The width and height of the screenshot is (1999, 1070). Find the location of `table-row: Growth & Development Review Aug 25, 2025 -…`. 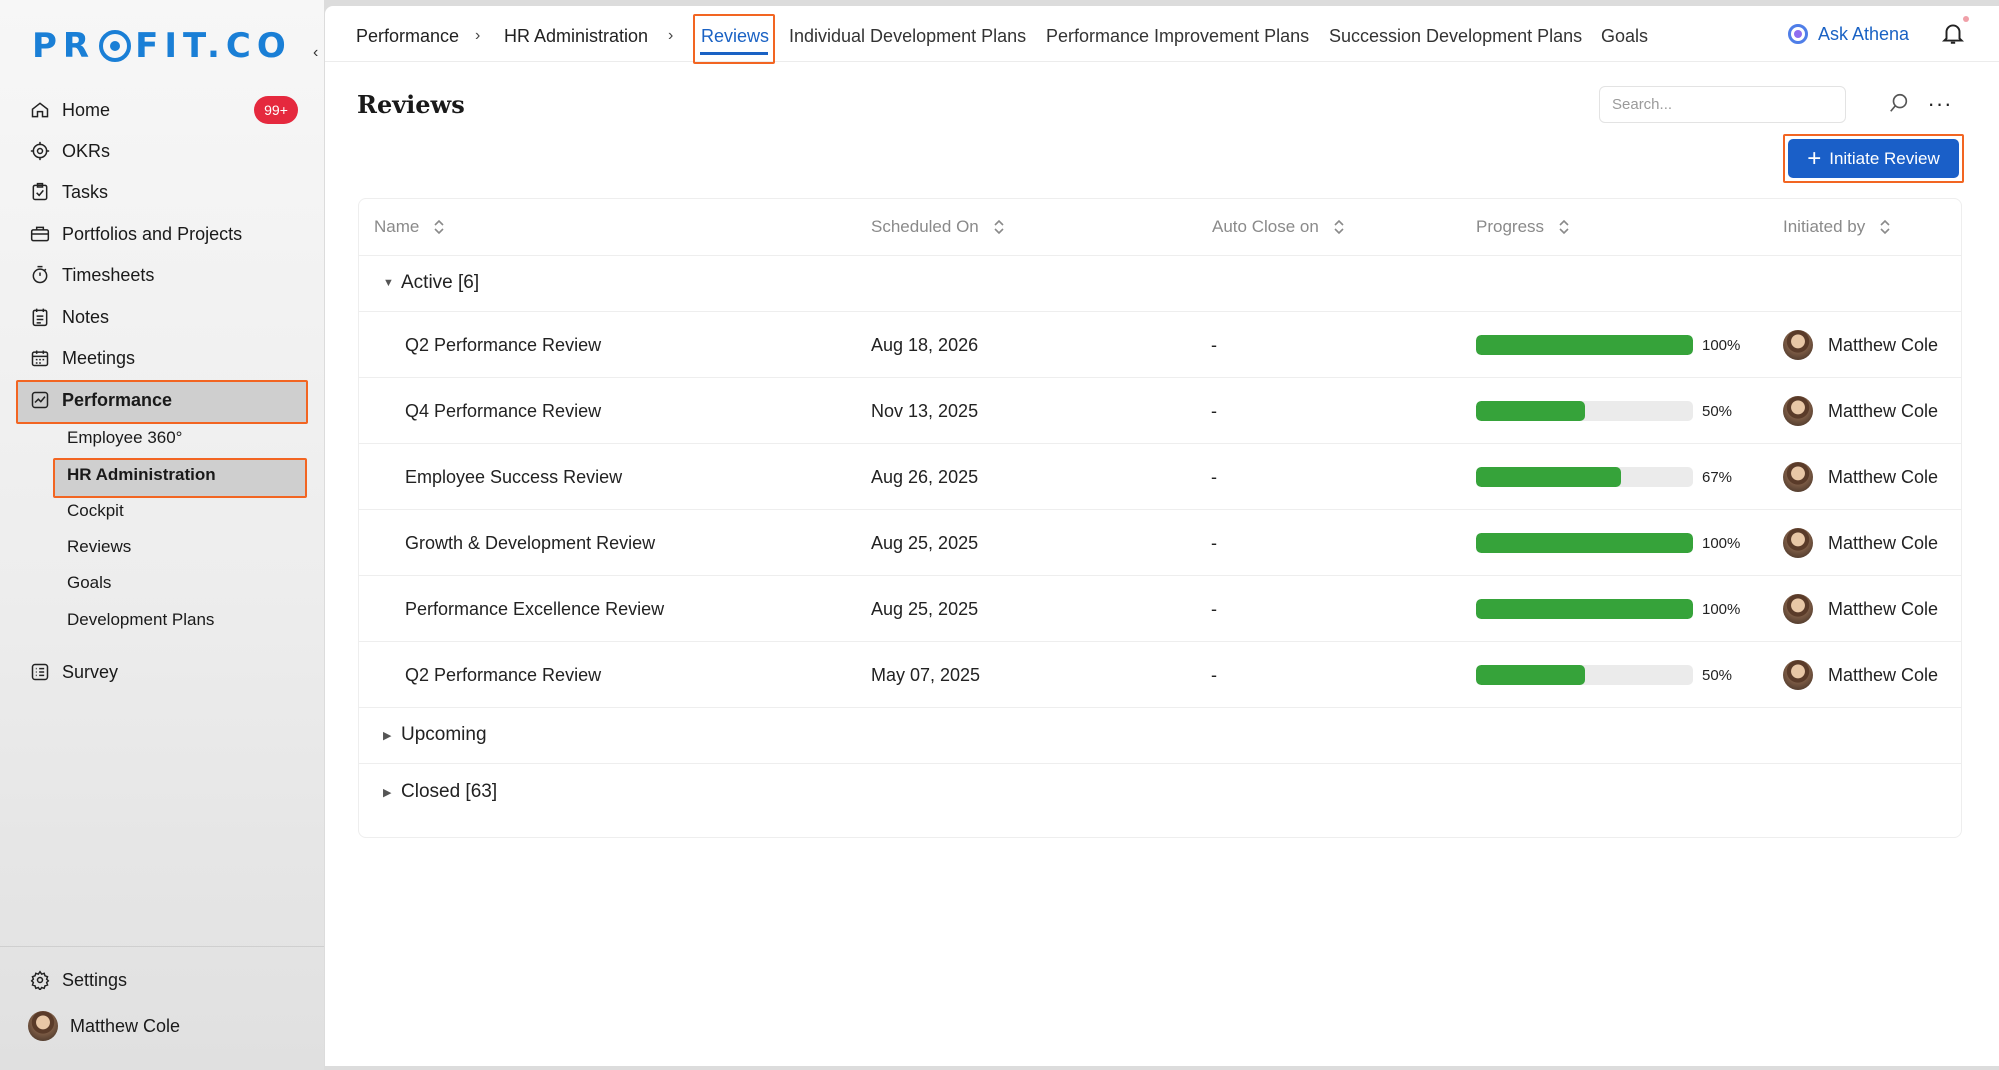

table-row: Growth & Development Review Aug 25, 2025 -… is located at coordinates (1160, 543).